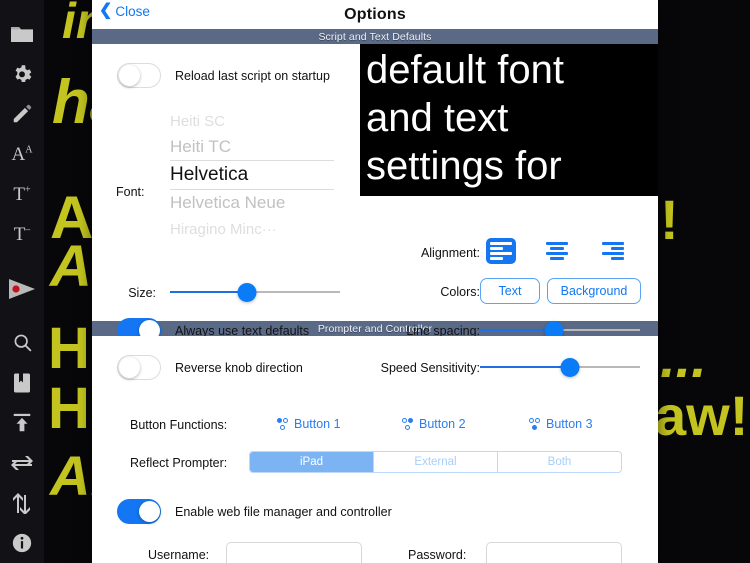  I want to click on reverse-knob-label: Reverse knob direction, so click(239, 367).